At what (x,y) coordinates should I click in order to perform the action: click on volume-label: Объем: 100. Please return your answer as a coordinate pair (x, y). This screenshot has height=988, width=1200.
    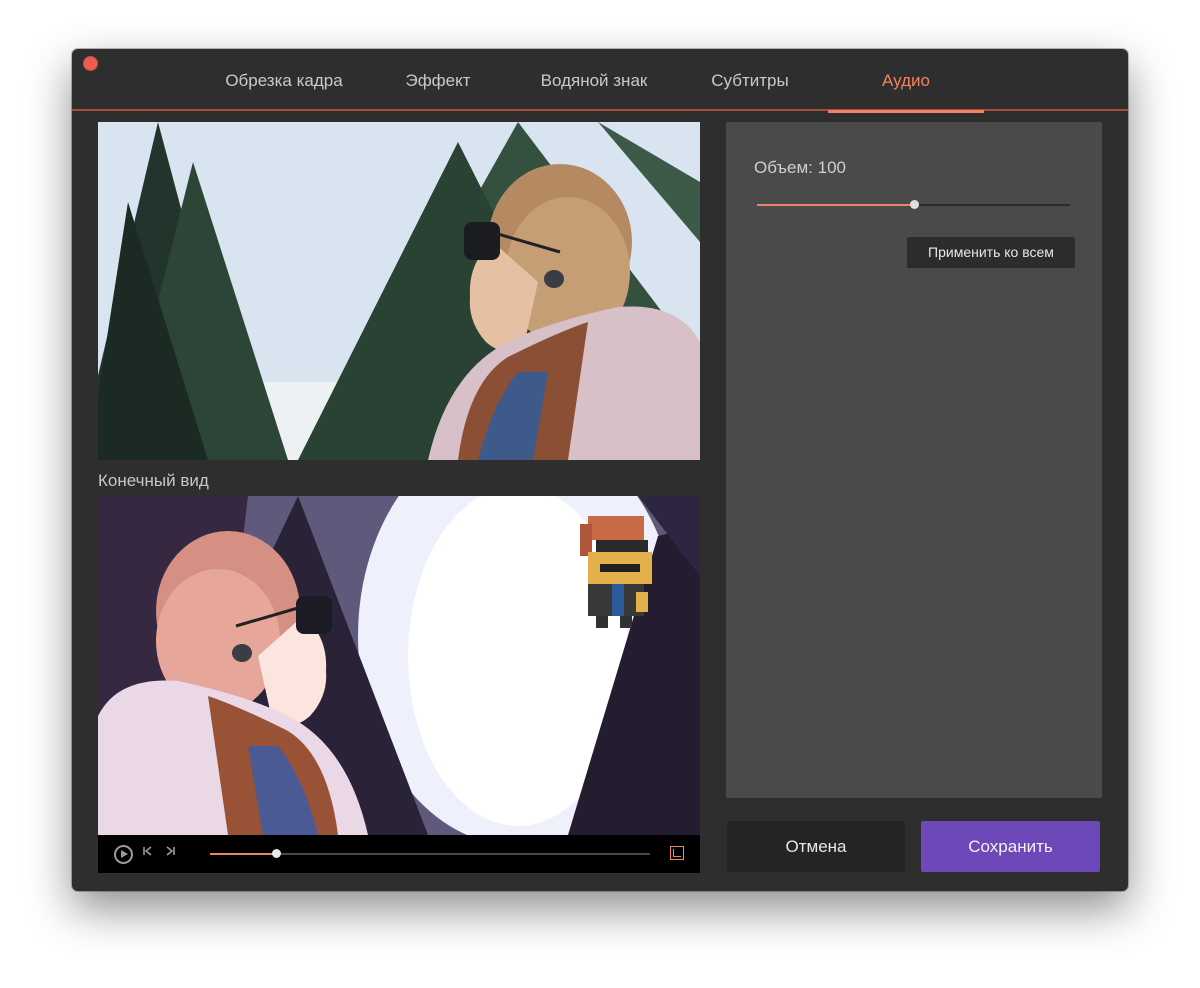
    Looking at the image, I should click on (800, 167).